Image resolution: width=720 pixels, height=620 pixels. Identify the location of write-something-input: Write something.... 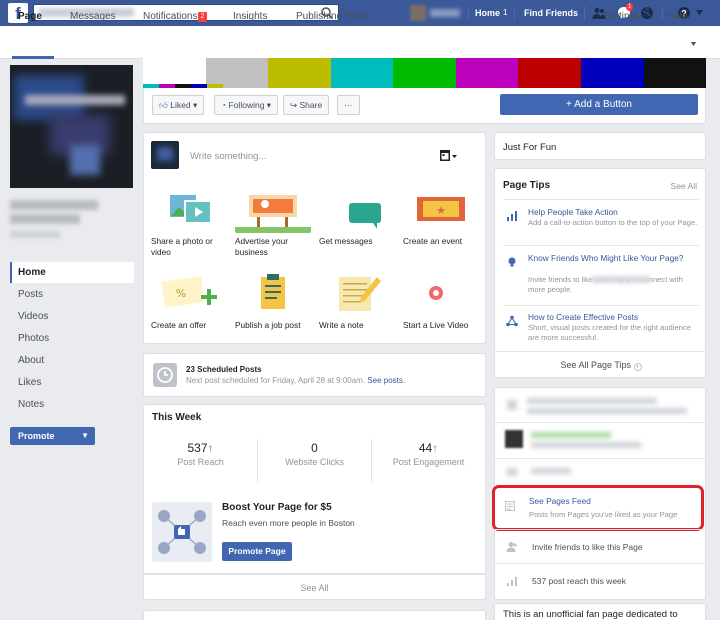
(228, 156).